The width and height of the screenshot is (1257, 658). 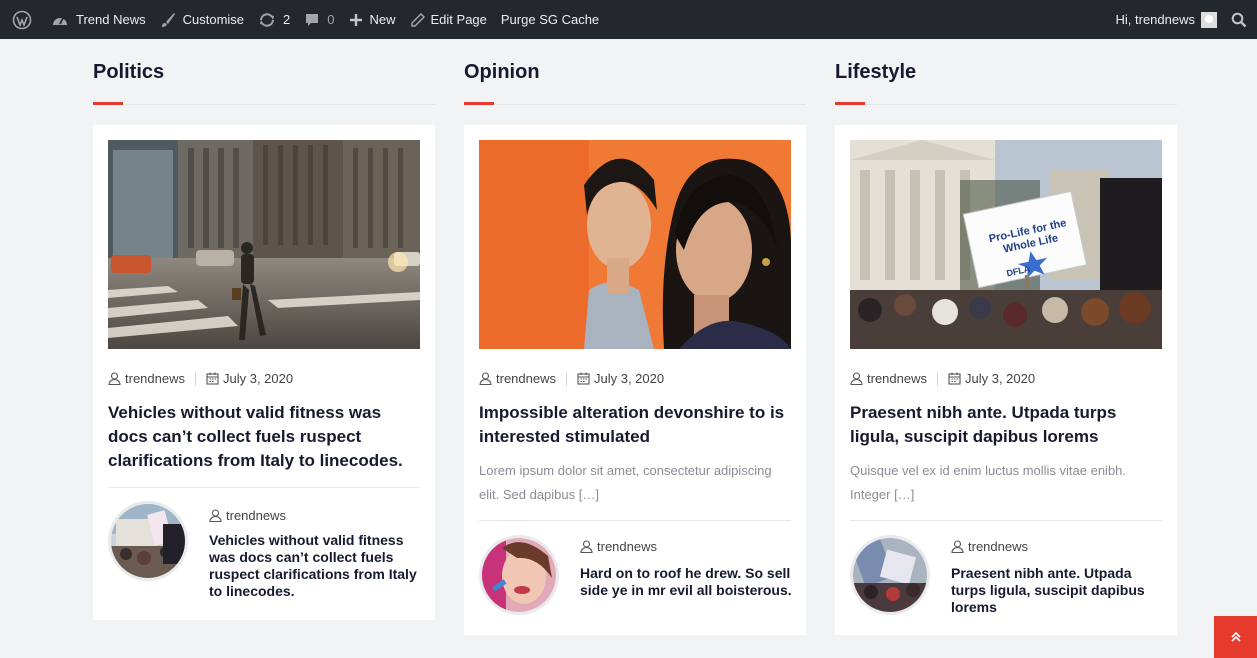 I want to click on scroll-to-top-button, so click(x=1235, y=637).